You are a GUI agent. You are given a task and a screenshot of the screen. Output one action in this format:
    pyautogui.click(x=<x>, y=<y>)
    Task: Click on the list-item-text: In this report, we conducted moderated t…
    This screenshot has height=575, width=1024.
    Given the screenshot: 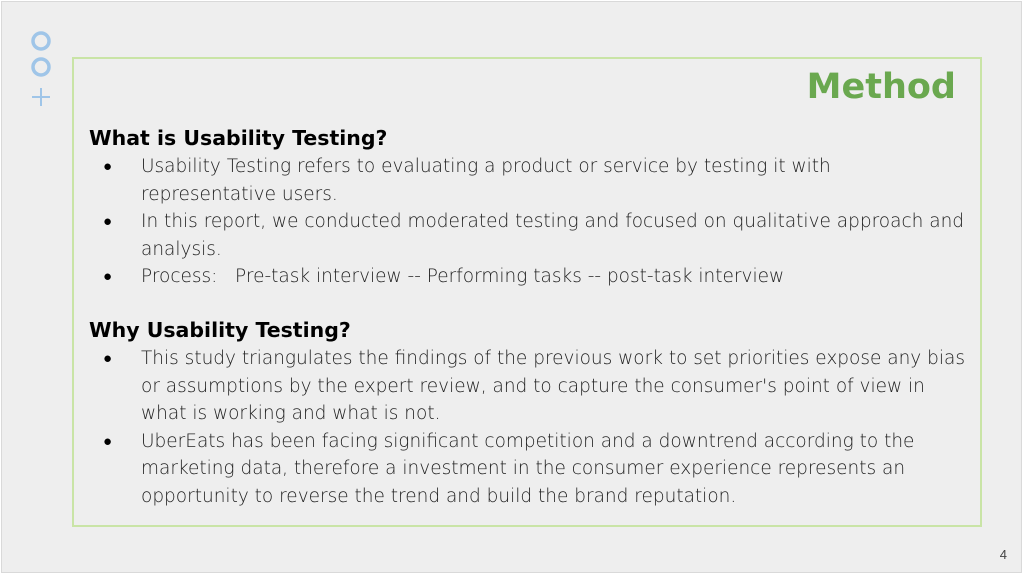 What is the action you would take?
    pyautogui.click(x=553, y=235)
    